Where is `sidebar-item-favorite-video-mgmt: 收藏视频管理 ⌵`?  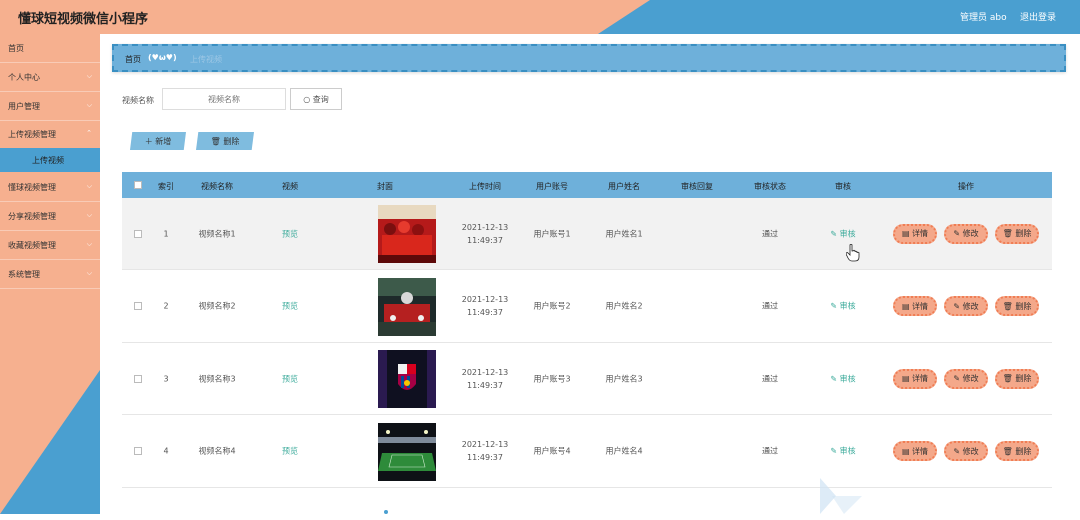 sidebar-item-favorite-video-mgmt: 收藏视频管理 ⌵ is located at coordinates (50, 245).